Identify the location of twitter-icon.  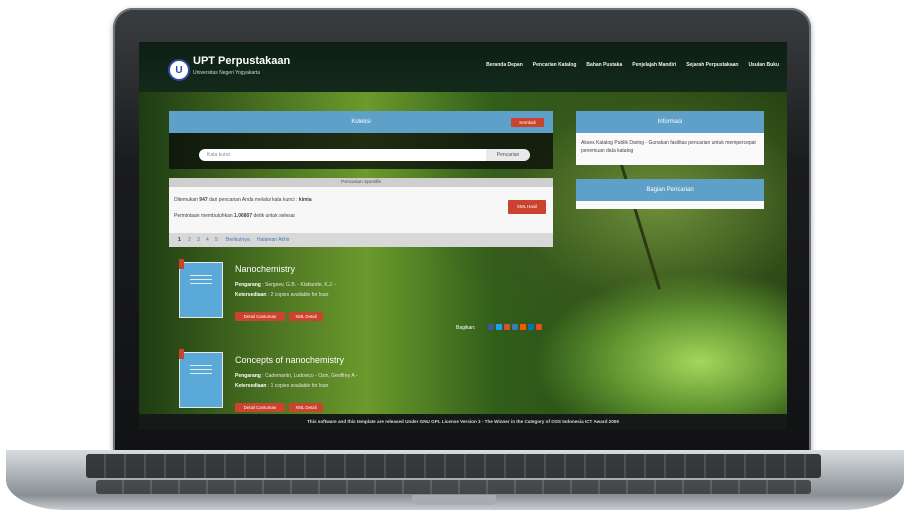
(499, 327).